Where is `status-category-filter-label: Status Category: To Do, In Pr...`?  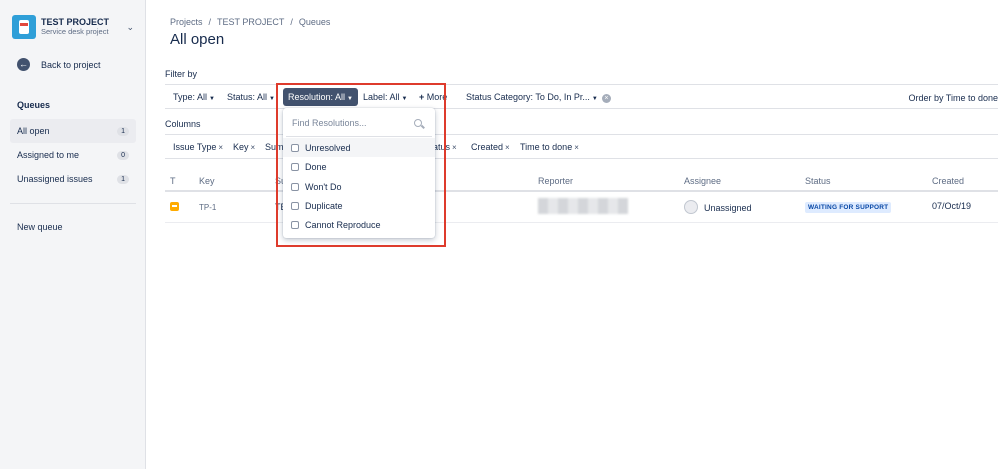 status-category-filter-label: Status Category: To Do, In Pr... is located at coordinates (528, 97).